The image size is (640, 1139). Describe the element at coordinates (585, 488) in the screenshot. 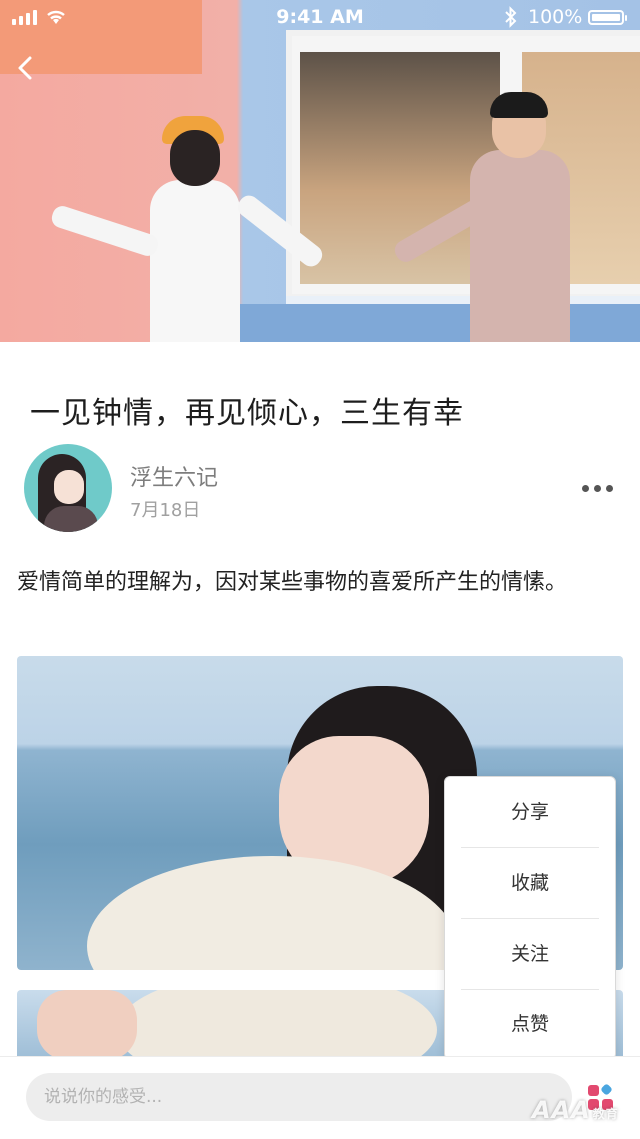

I see `more-dots-icon` at that location.